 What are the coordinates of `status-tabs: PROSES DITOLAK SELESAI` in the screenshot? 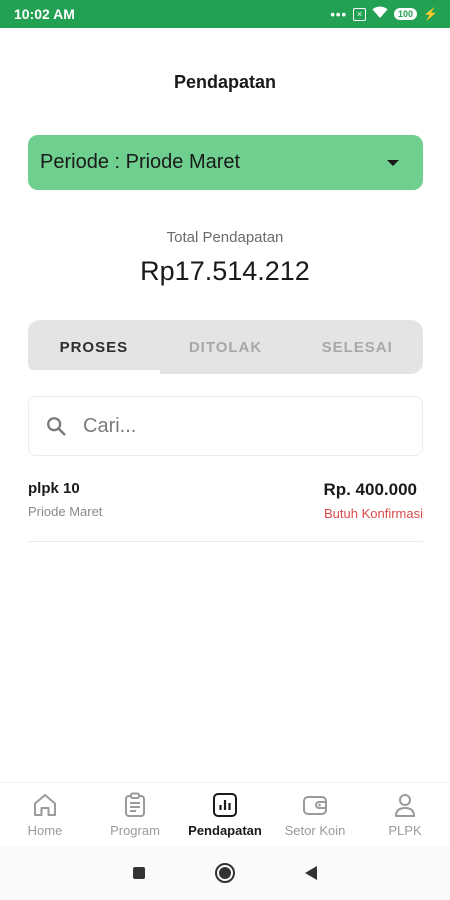 It's located at (225, 347).